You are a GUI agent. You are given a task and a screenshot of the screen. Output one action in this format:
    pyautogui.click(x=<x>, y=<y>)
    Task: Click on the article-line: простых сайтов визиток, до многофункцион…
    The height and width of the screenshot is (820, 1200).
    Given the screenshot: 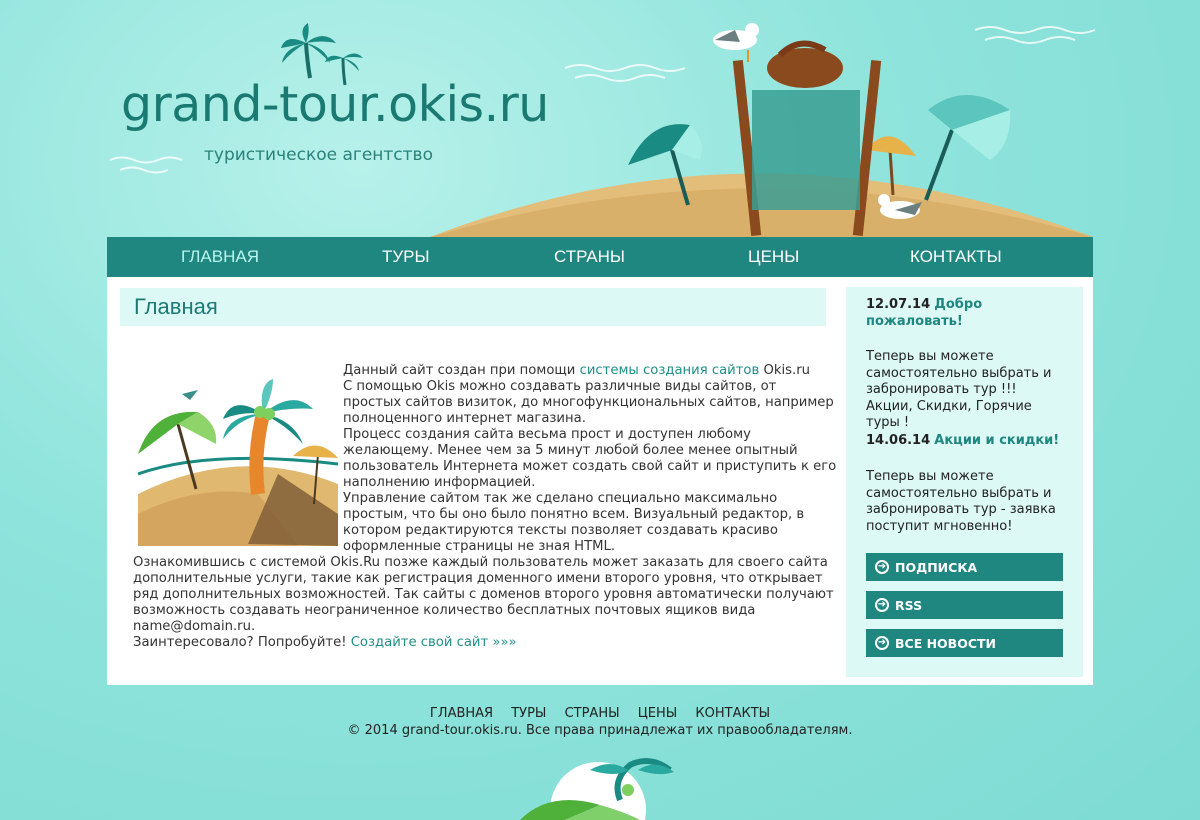 What is the action you would take?
    pyautogui.click(x=588, y=402)
    